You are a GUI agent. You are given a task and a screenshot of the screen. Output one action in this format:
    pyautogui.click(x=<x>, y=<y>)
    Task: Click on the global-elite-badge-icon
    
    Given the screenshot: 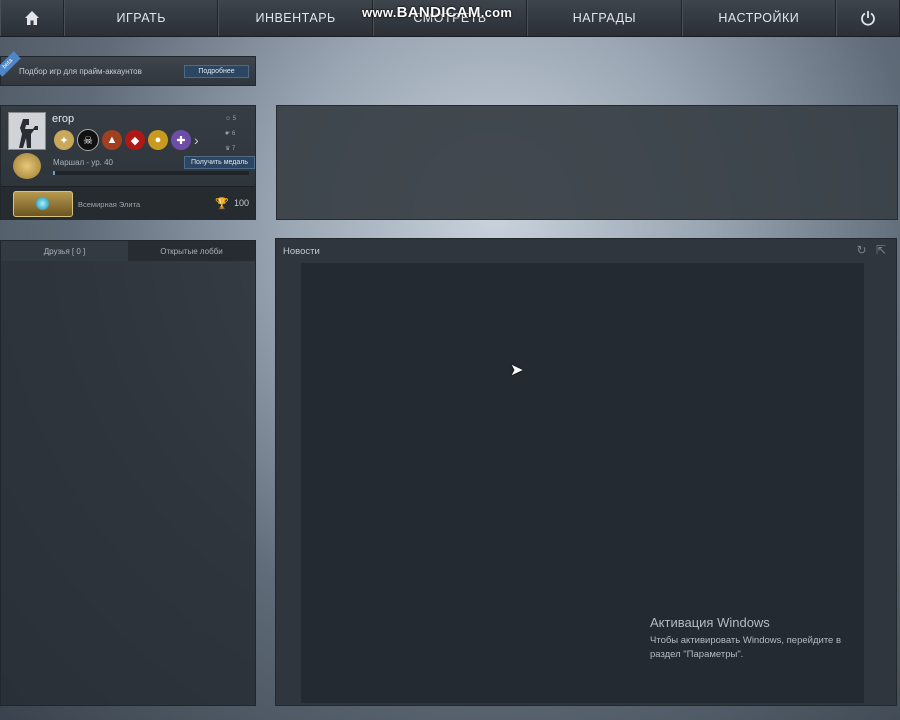 What is the action you would take?
    pyautogui.click(x=43, y=204)
    